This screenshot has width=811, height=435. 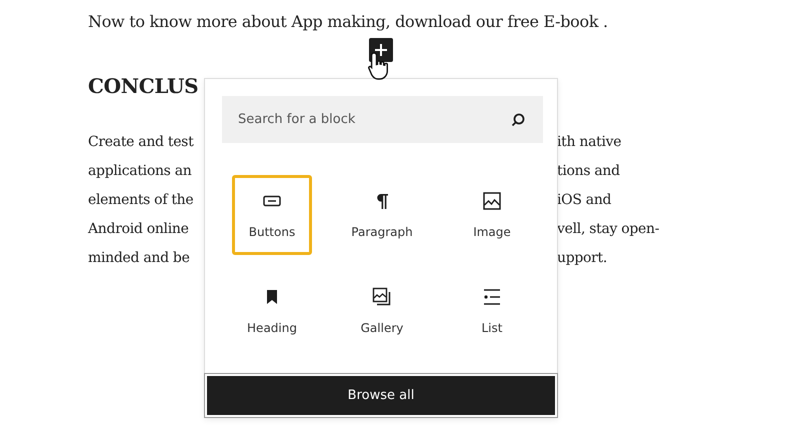 I want to click on paragraph-fragment: upport., so click(x=582, y=258).